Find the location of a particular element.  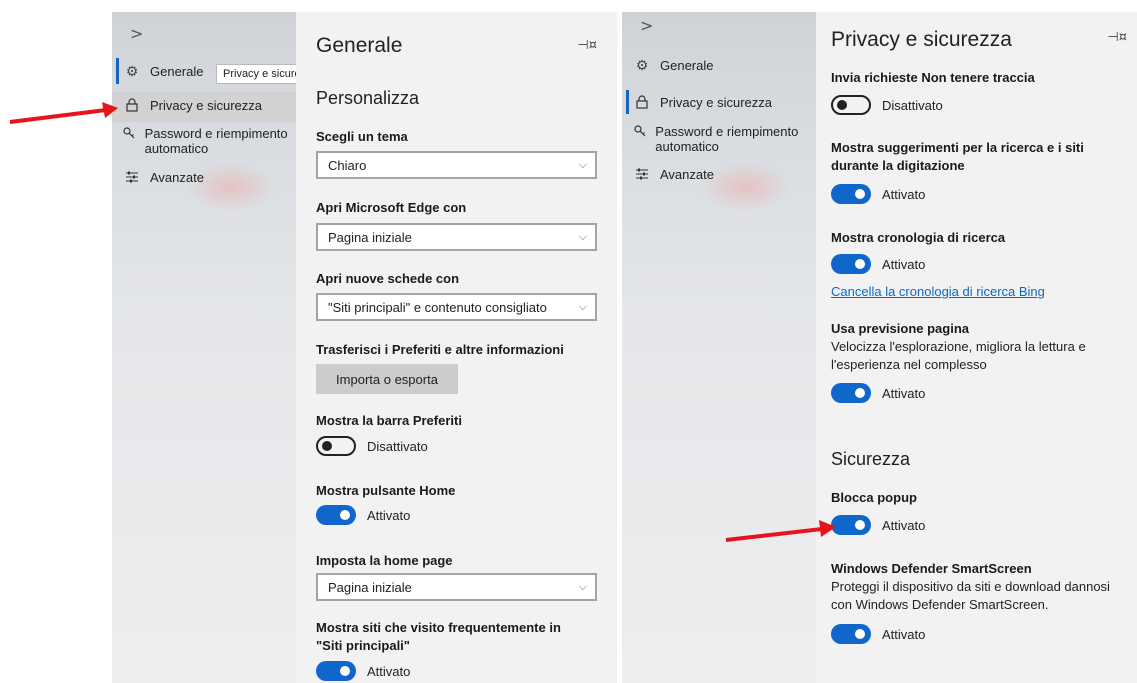

theme-label: Scegli un tema is located at coordinates (362, 136).